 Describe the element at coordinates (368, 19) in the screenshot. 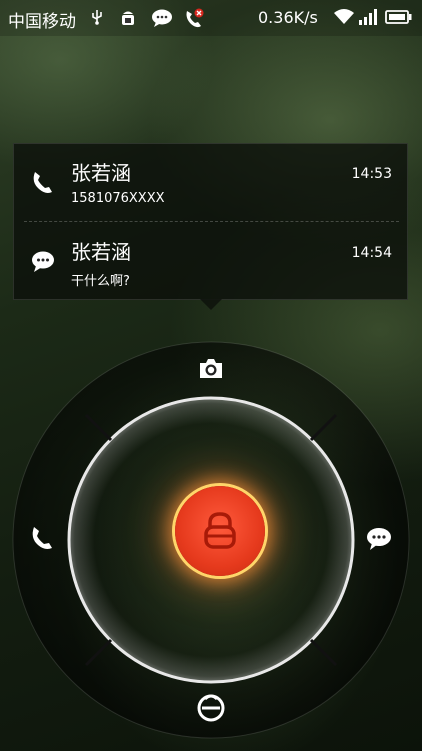

I see `signal-icon` at that location.